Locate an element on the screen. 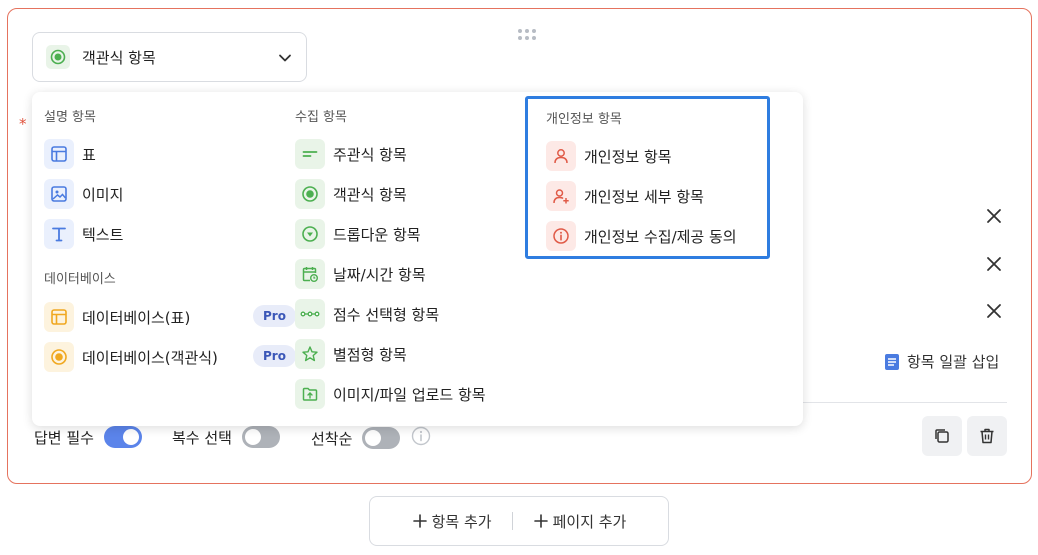  delete-button is located at coordinates (987, 436).